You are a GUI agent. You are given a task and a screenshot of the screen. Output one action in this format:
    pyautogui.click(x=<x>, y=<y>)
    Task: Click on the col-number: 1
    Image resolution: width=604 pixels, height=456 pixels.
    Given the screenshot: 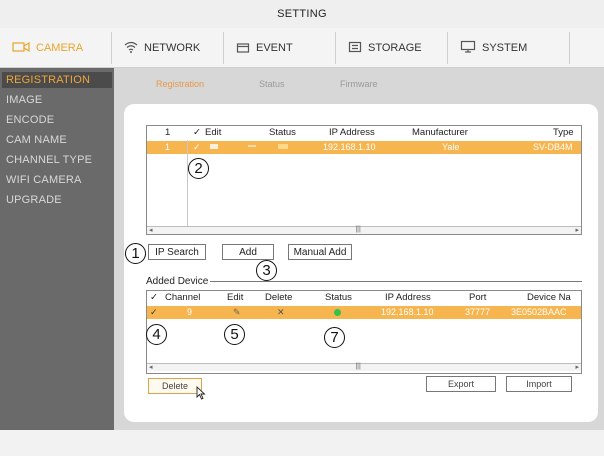 What is the action you would take?
    pyautogui.click(x=168, y=132)
    